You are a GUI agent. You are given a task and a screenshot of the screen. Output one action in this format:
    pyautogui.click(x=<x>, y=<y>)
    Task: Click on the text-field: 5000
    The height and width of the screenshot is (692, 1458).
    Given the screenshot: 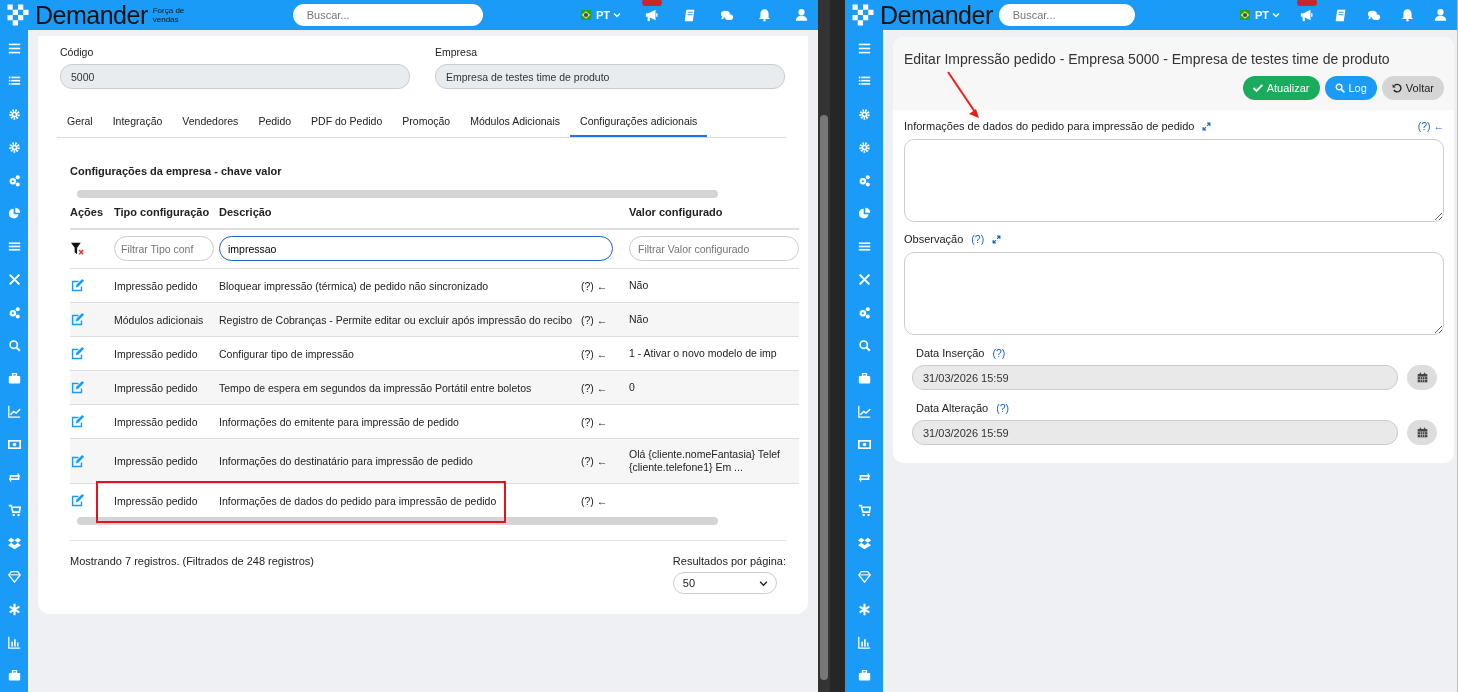 What is the action you would take?
    pyautogui.click(x=235, y=76)
    